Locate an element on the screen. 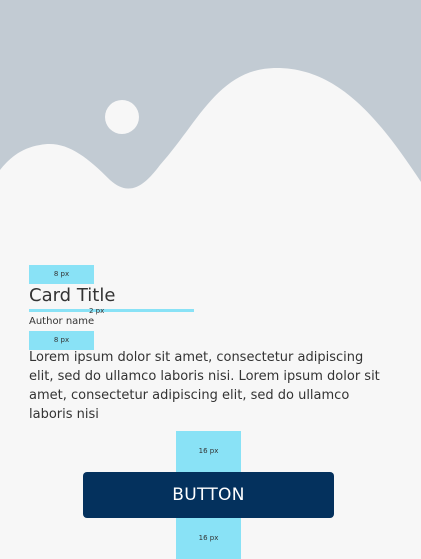  card-action-button: BUTTON is located at coordinates (208, 495).